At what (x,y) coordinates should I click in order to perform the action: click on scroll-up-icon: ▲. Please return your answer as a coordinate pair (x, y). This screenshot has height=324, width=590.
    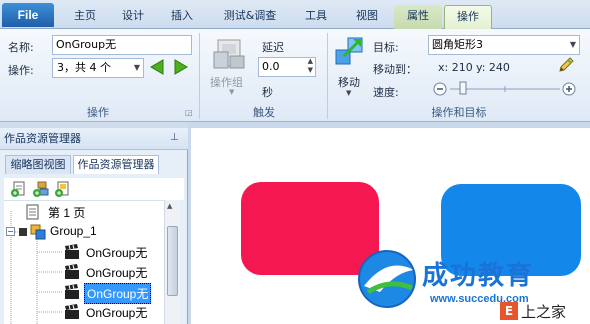
    Looking at the image, I should click on (169, 206).